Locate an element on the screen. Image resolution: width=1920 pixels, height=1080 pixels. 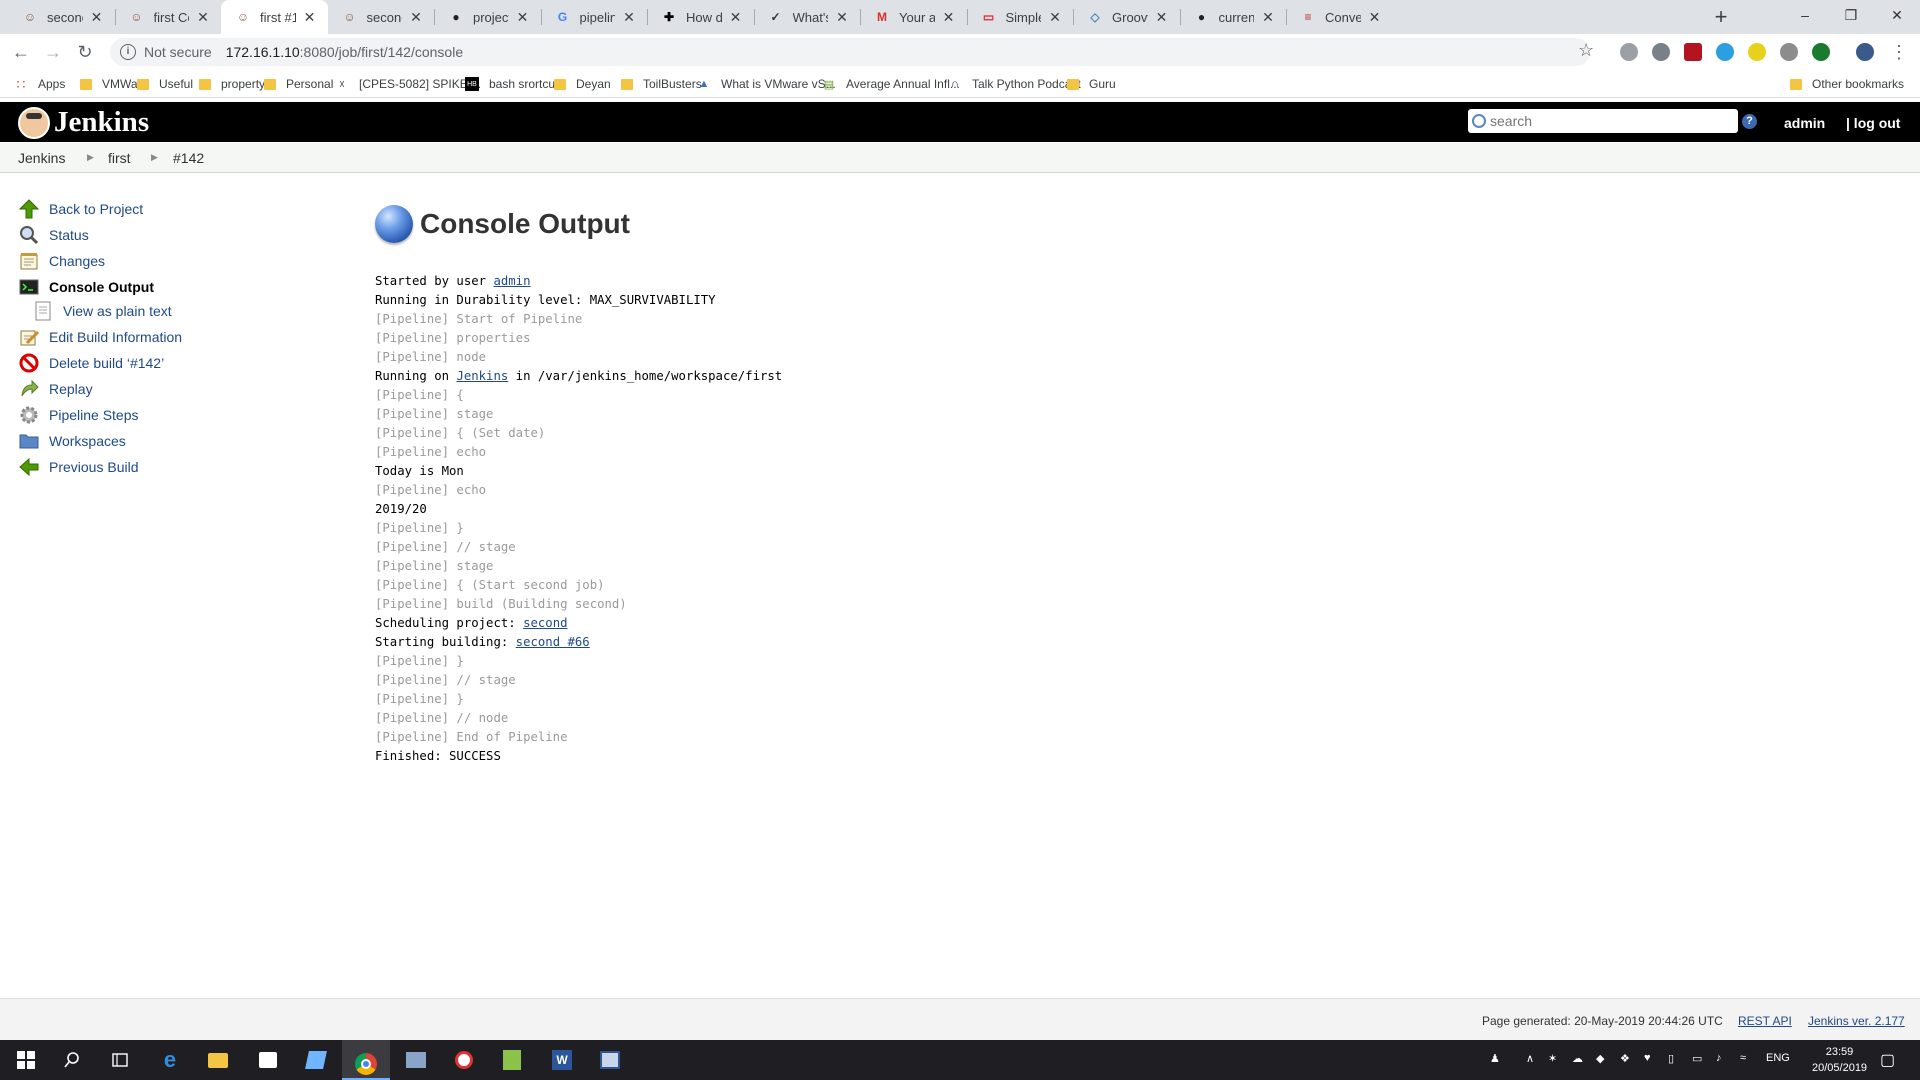
restore-button: ❐ is located at coordinates (1851, 15).